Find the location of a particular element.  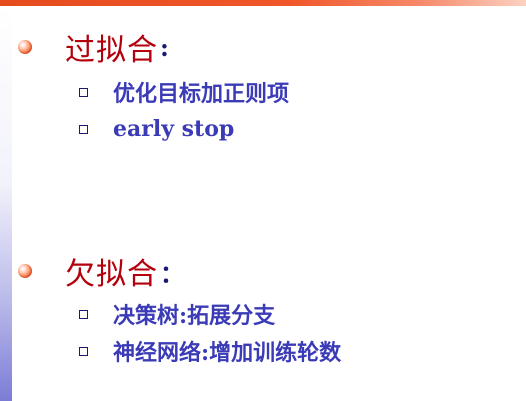

list-item-text: 优化目标加正则项 is located at coordinates (201, 94).